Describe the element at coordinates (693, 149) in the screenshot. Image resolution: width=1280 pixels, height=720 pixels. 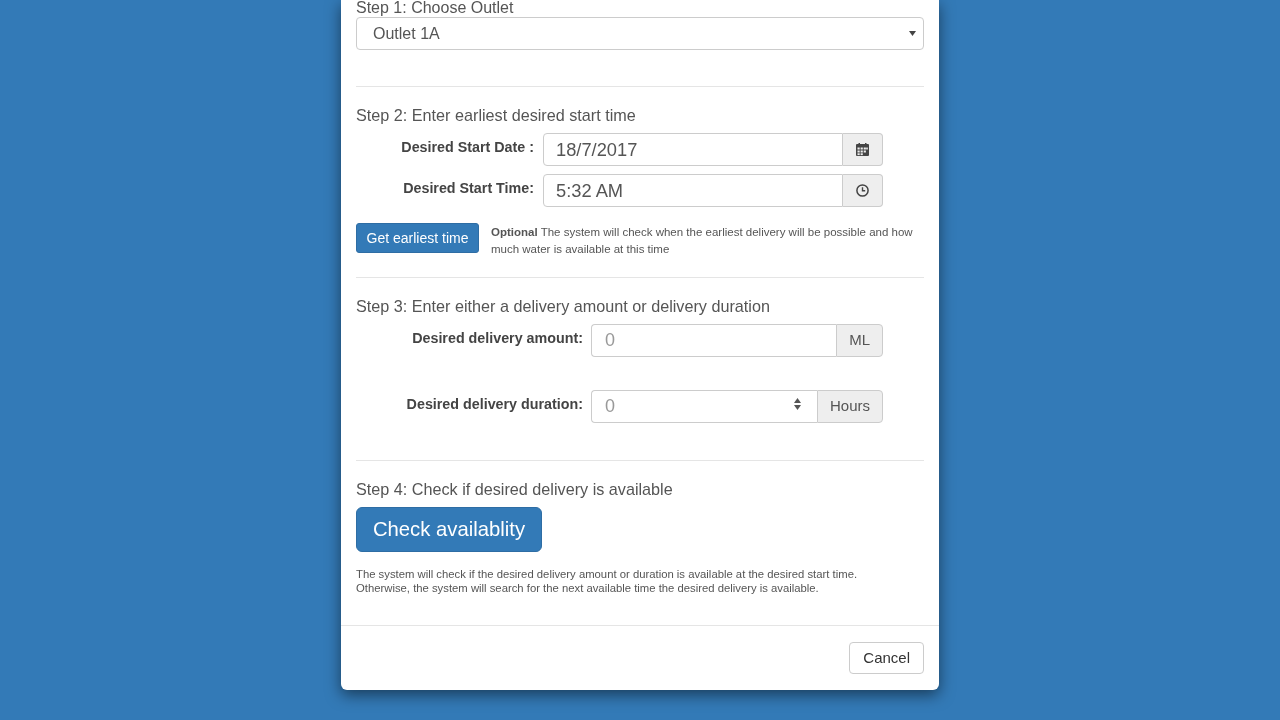
I see `date-input: 18/7/2017` at that location.